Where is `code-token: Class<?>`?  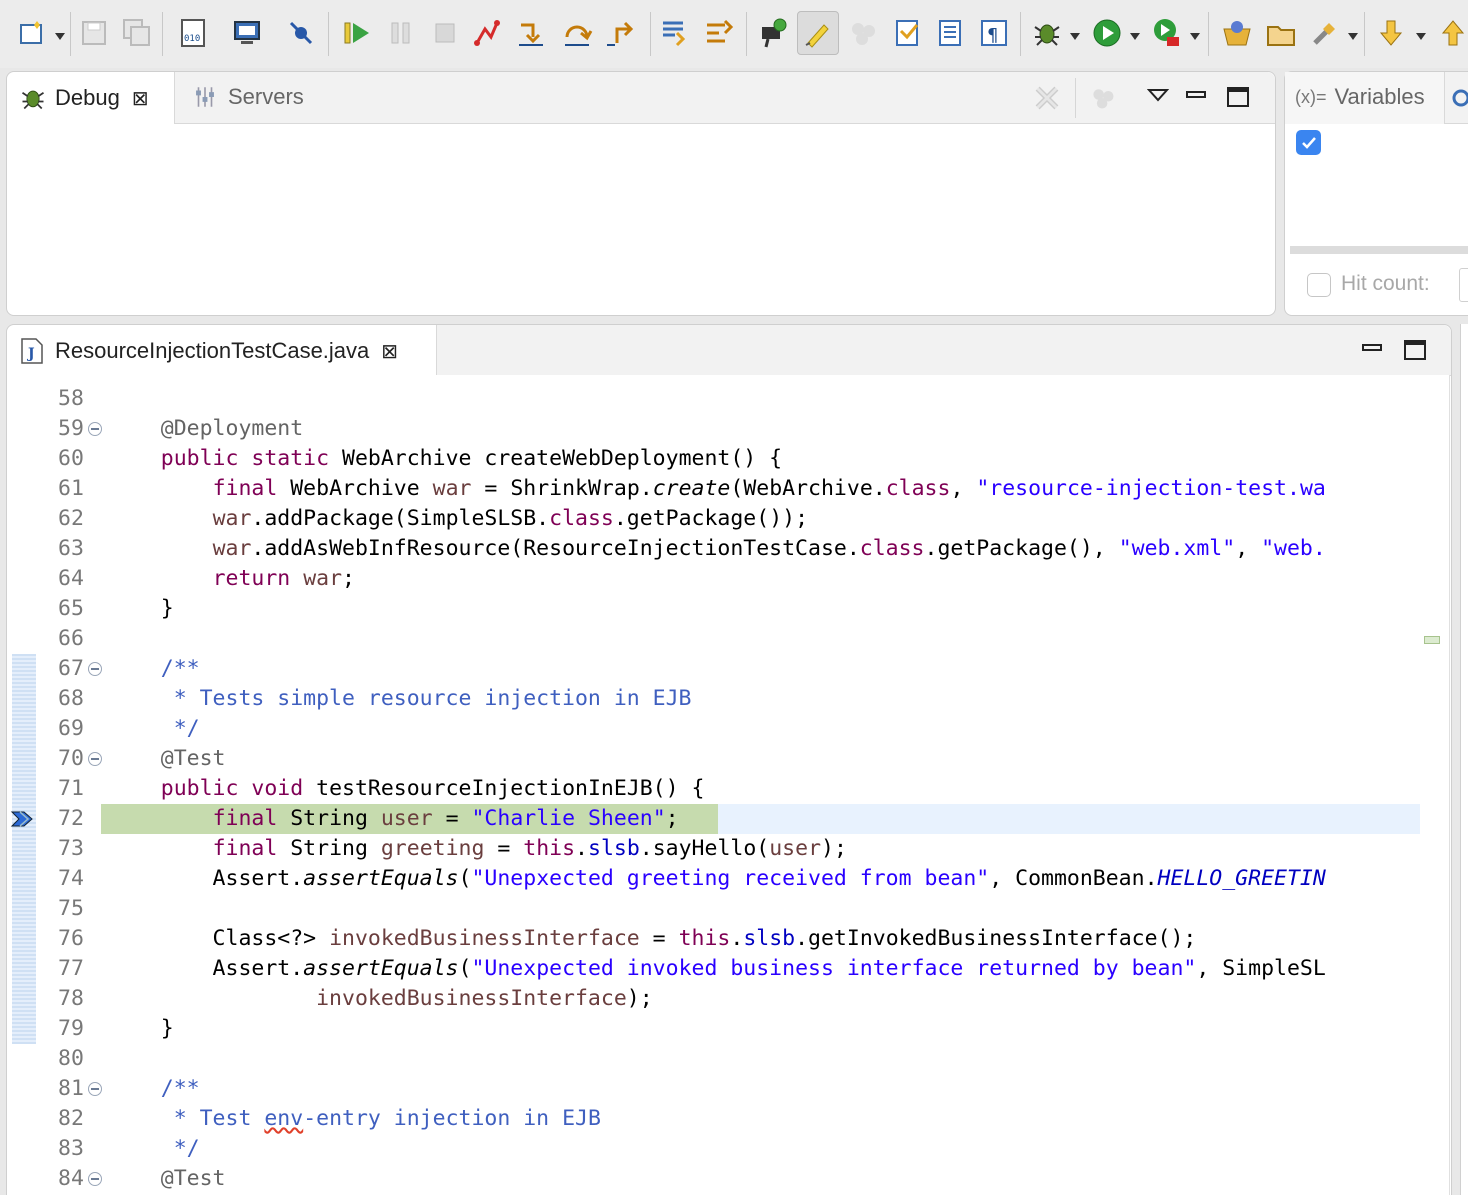 code-token: Class<?> is located at coordinates (219, 938).